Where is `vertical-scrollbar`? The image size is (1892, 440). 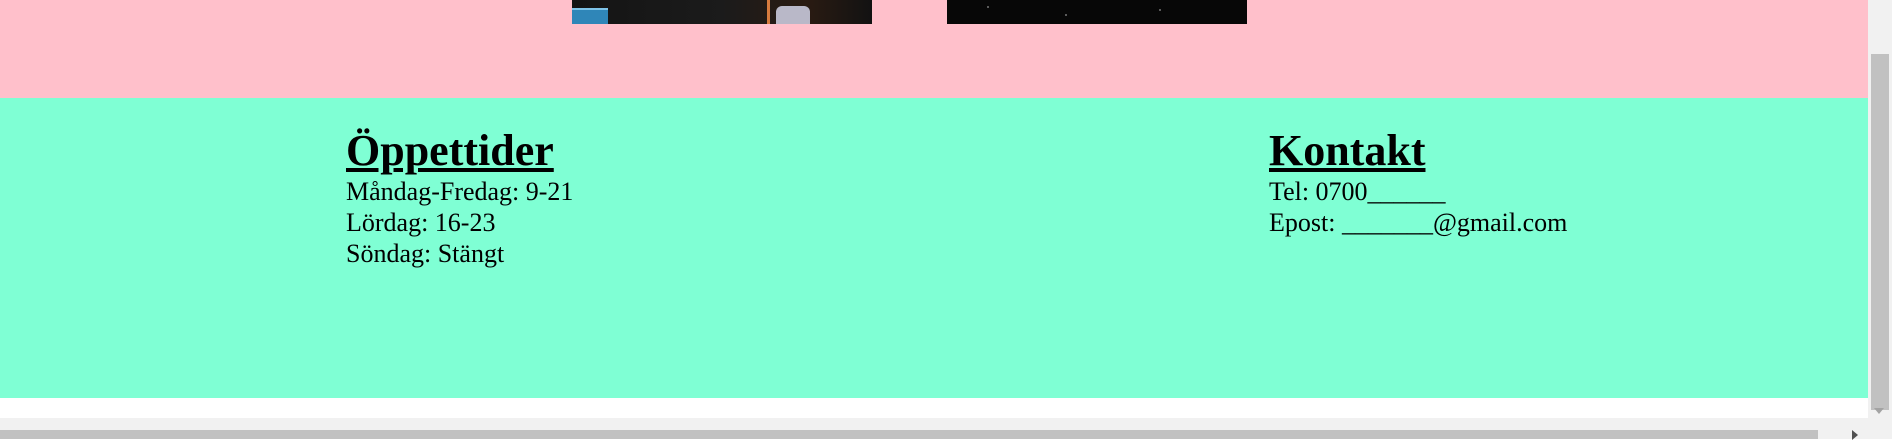
vertical-scrollbar is located at coordinates (1880, 209).